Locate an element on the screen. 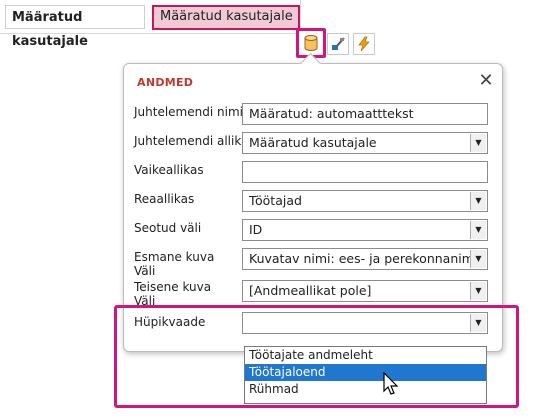 The image size is (534, 420). control-source-value: Määratud kasutajale is located at coordinates (313, 142).